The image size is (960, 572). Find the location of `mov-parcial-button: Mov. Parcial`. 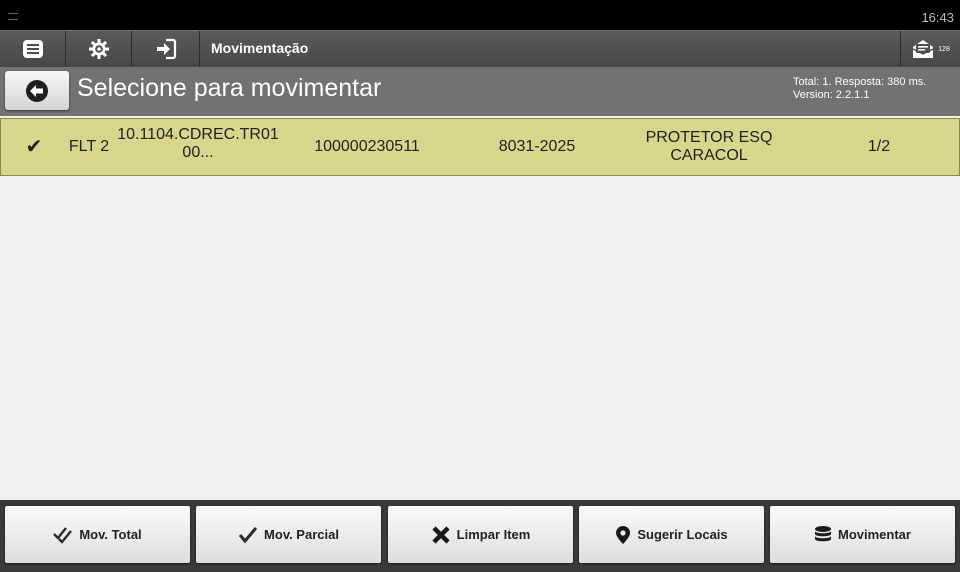

mov-parcial-button: Mov. Parcial is located at coordinates (288, 534).